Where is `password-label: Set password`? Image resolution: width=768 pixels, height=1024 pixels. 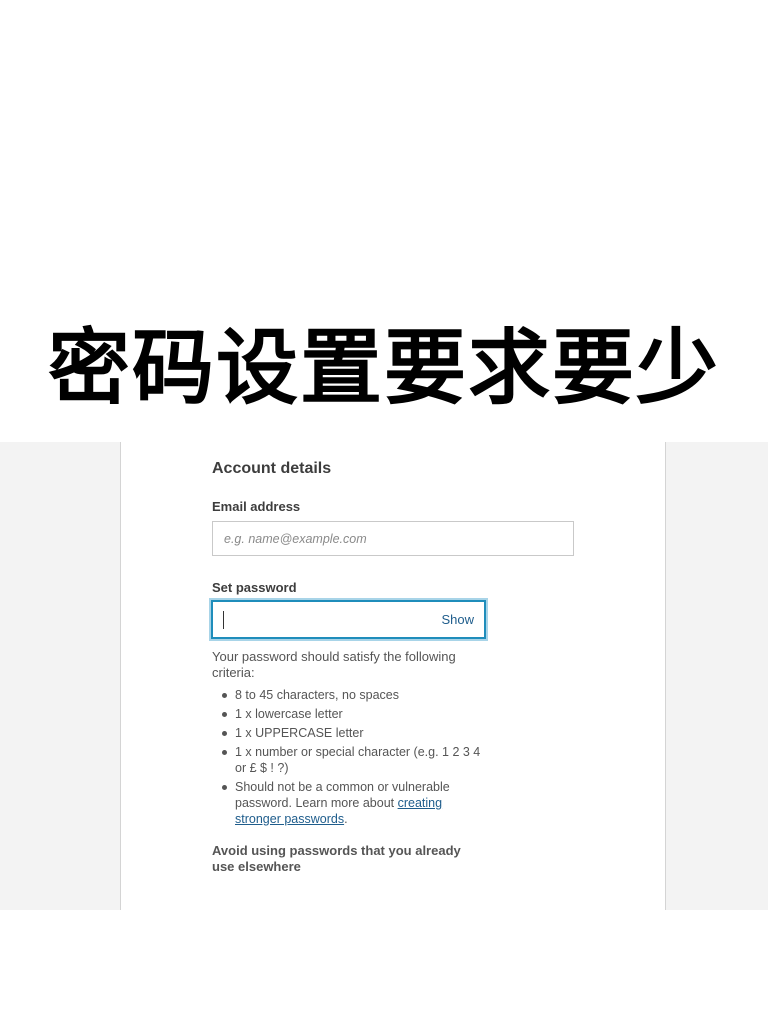 password-label: Set password is located at coordinates (254, 587).